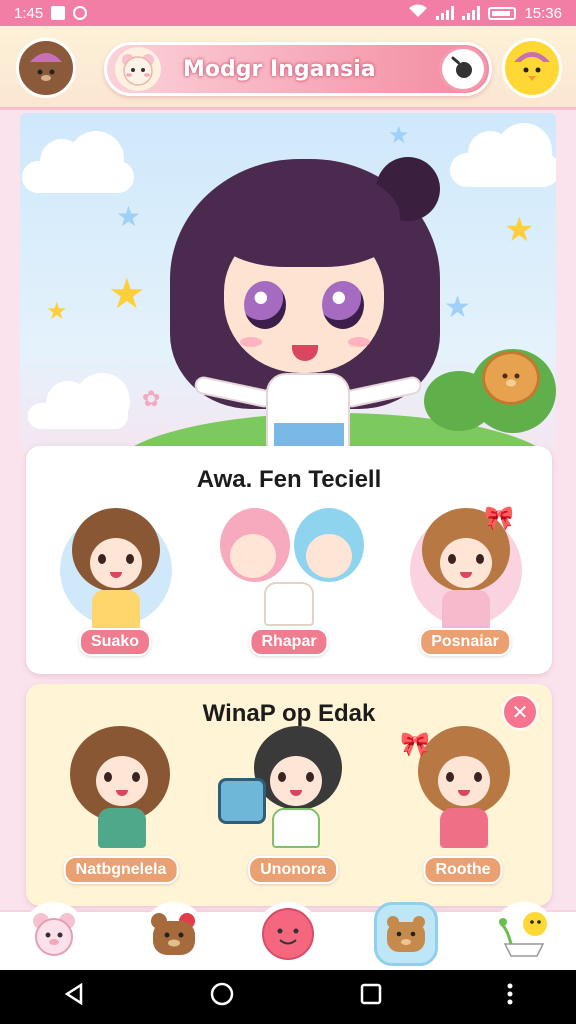 The image size is (576, 1024). Describe the element at coordinates (371, 997) in the screenshot. I see `recents-icon` at that location.